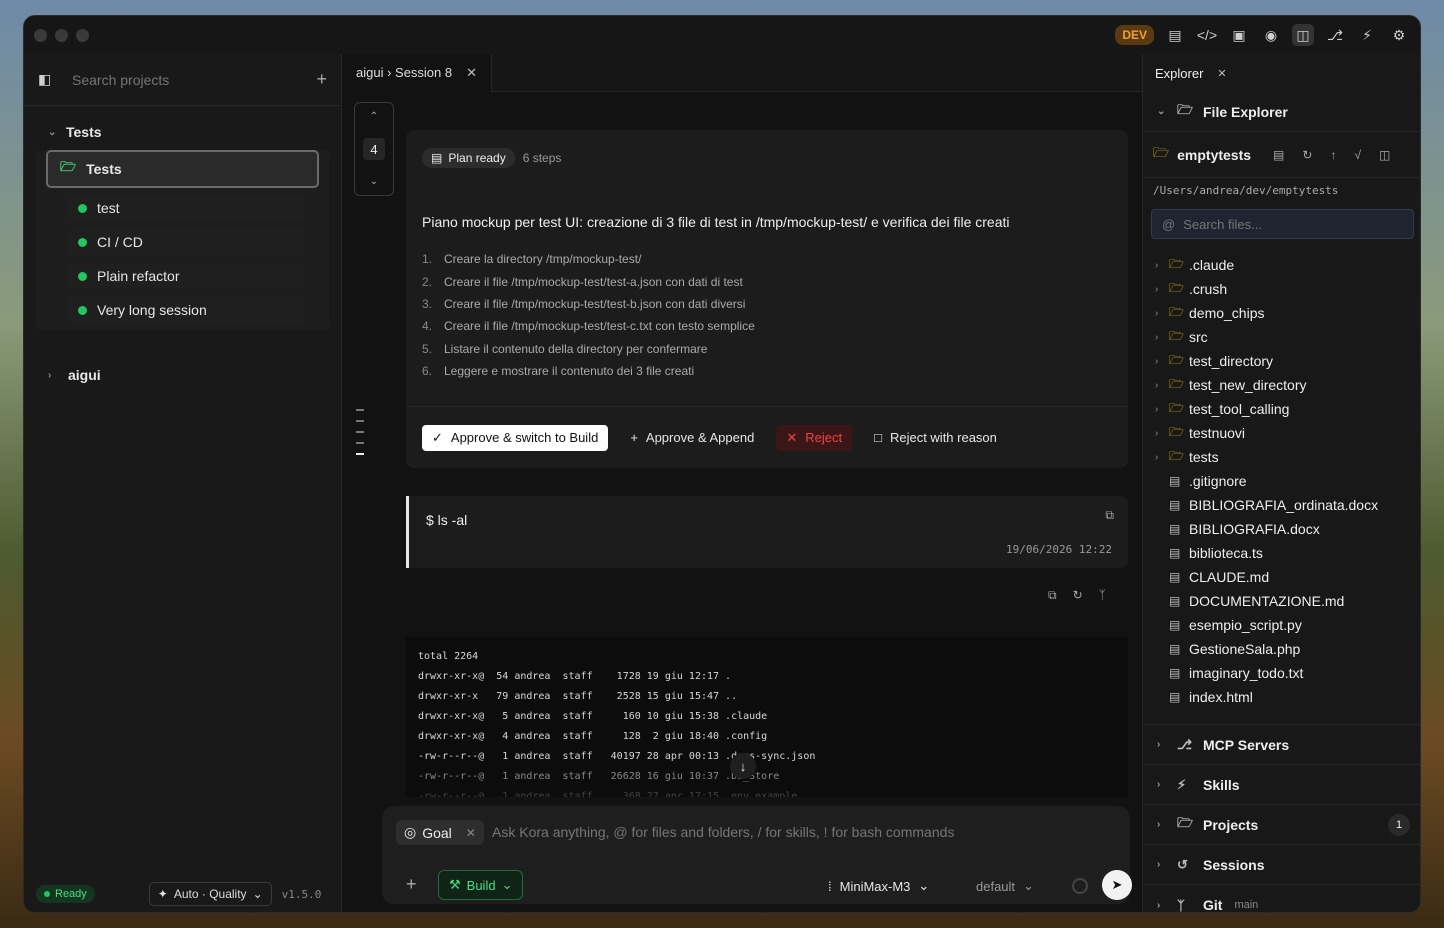  I want to click on section-file-explorer: ⌄ 🗁︎ File Explorer, so click(1281, 112).